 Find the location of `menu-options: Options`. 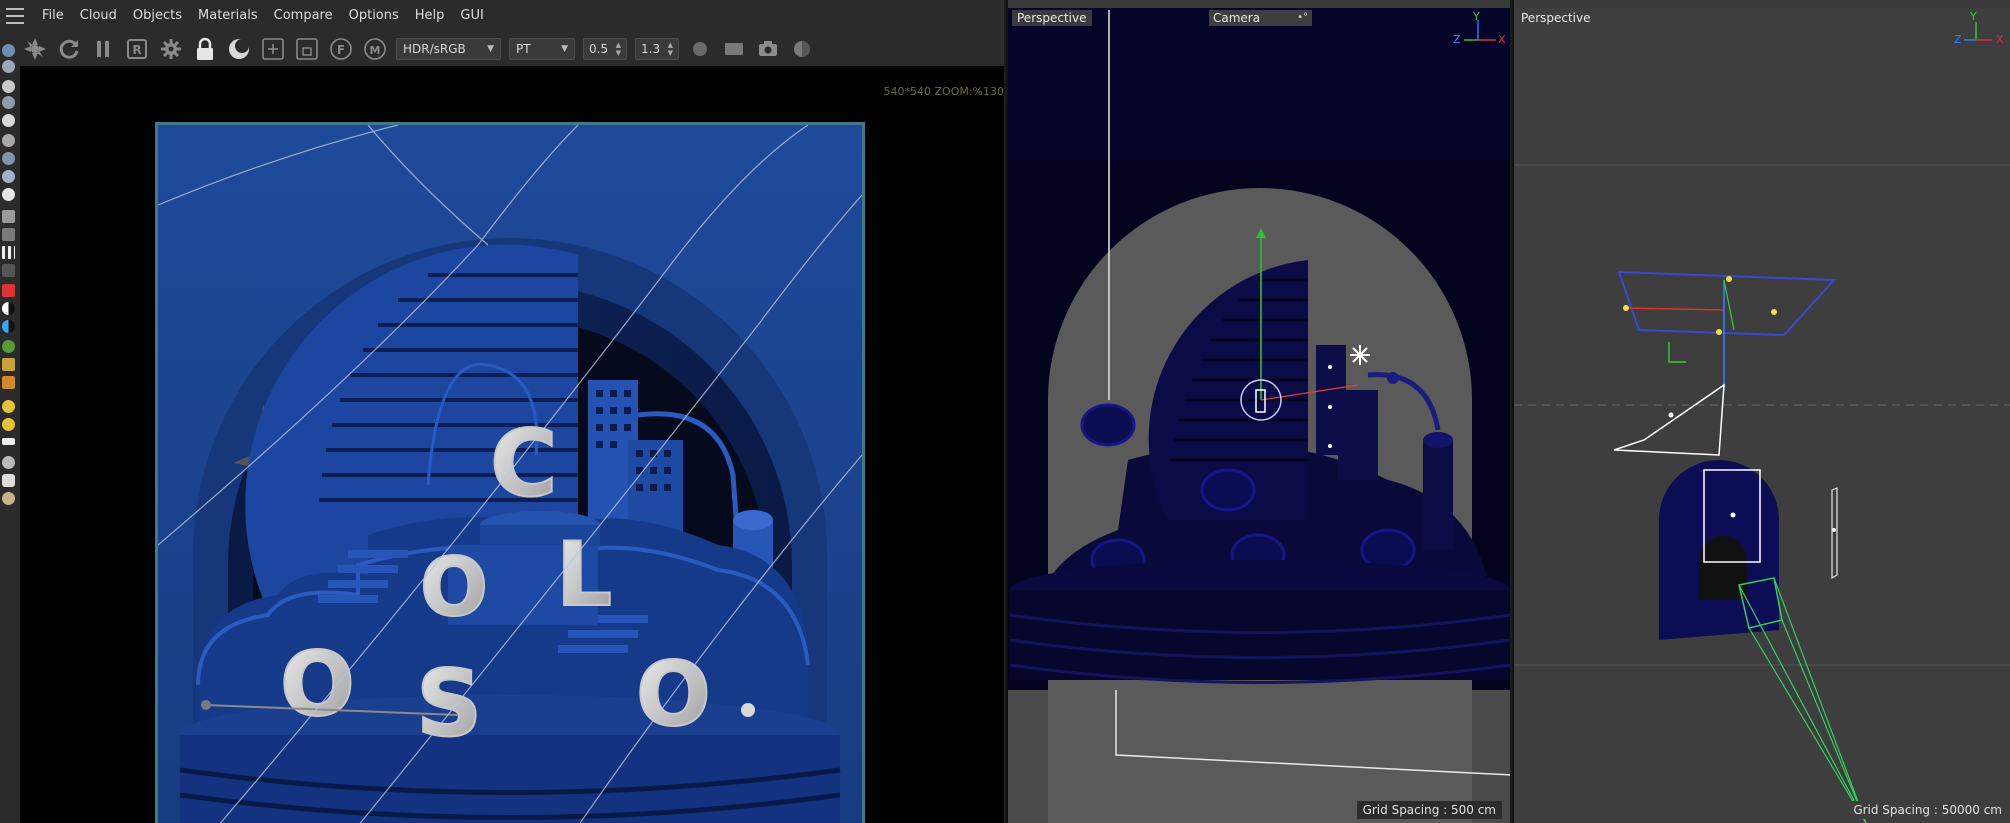

menu-options: Options is located at coordinates (374, 16).